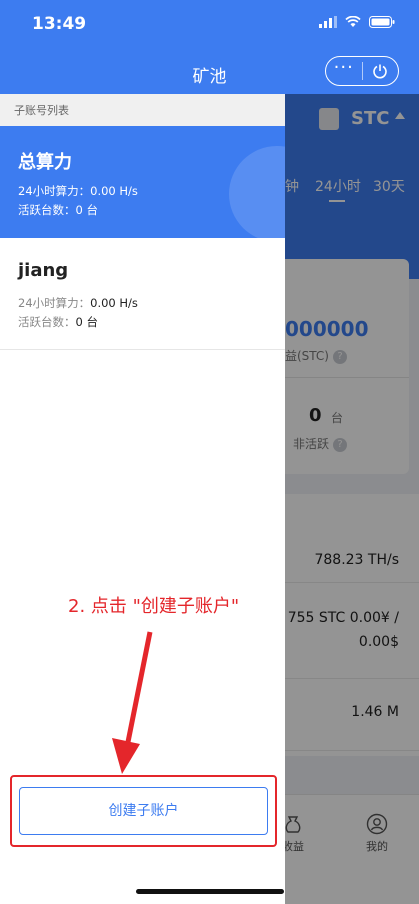 The height and width of the screenshot is (904, 419). I want to click on account-name: 总算力, so click(45, 162).